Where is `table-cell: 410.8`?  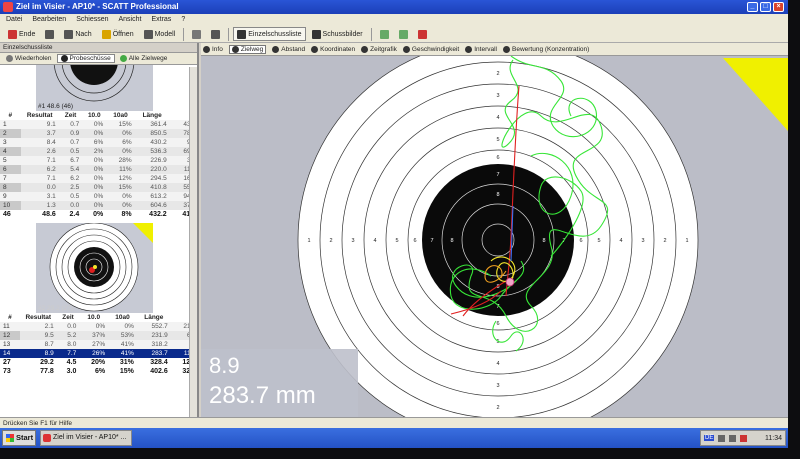
table-cell: 410.8 is located at coordinates (152, 187).